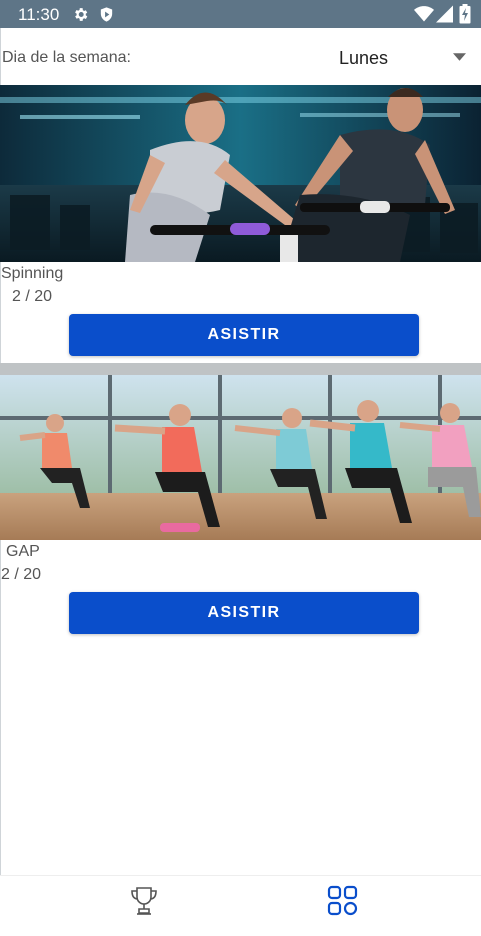 The image size is (481, 936). I want to click on trophy-icon, so click(144, 901).